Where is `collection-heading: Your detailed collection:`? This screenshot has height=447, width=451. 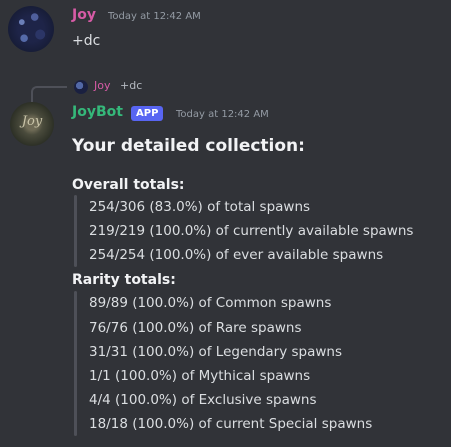
collection-heading: Your detailed collection: is located at coordinates (188, 146).